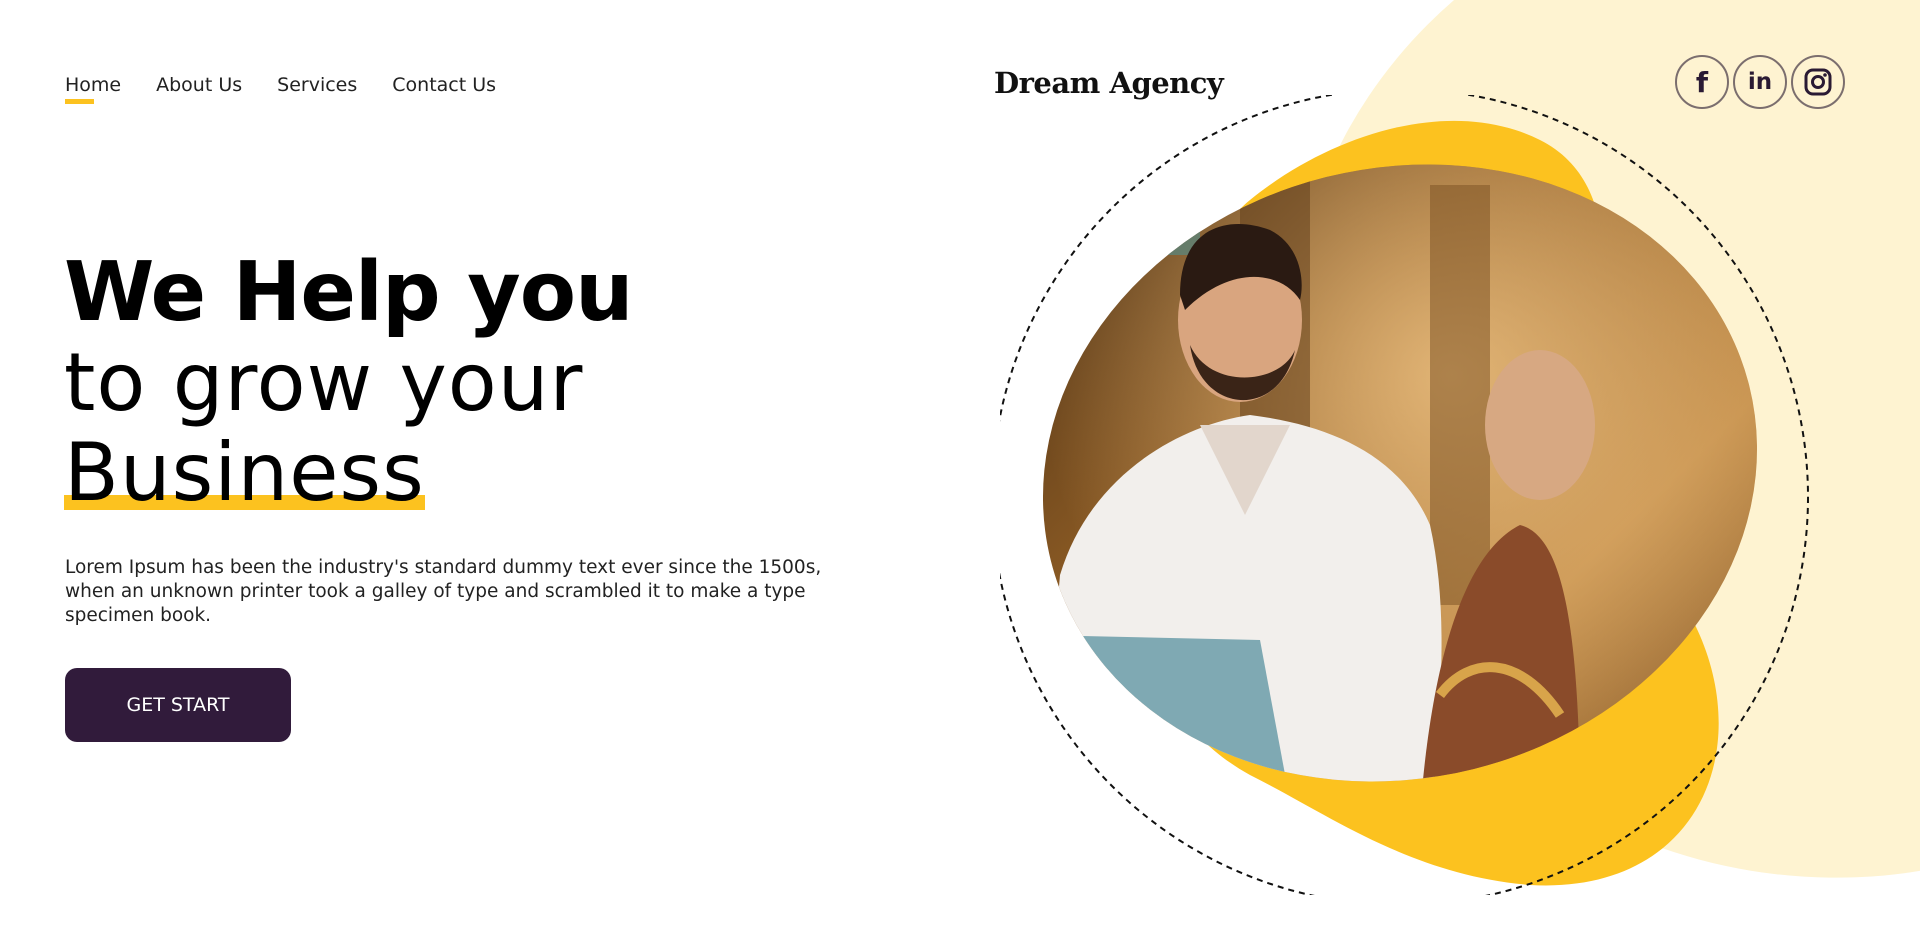 This screenshot has height=948, width=1920. Describe the element at coordinates (1760, 82) in the screenshot. I see `linkedin-icon: in` at that location.